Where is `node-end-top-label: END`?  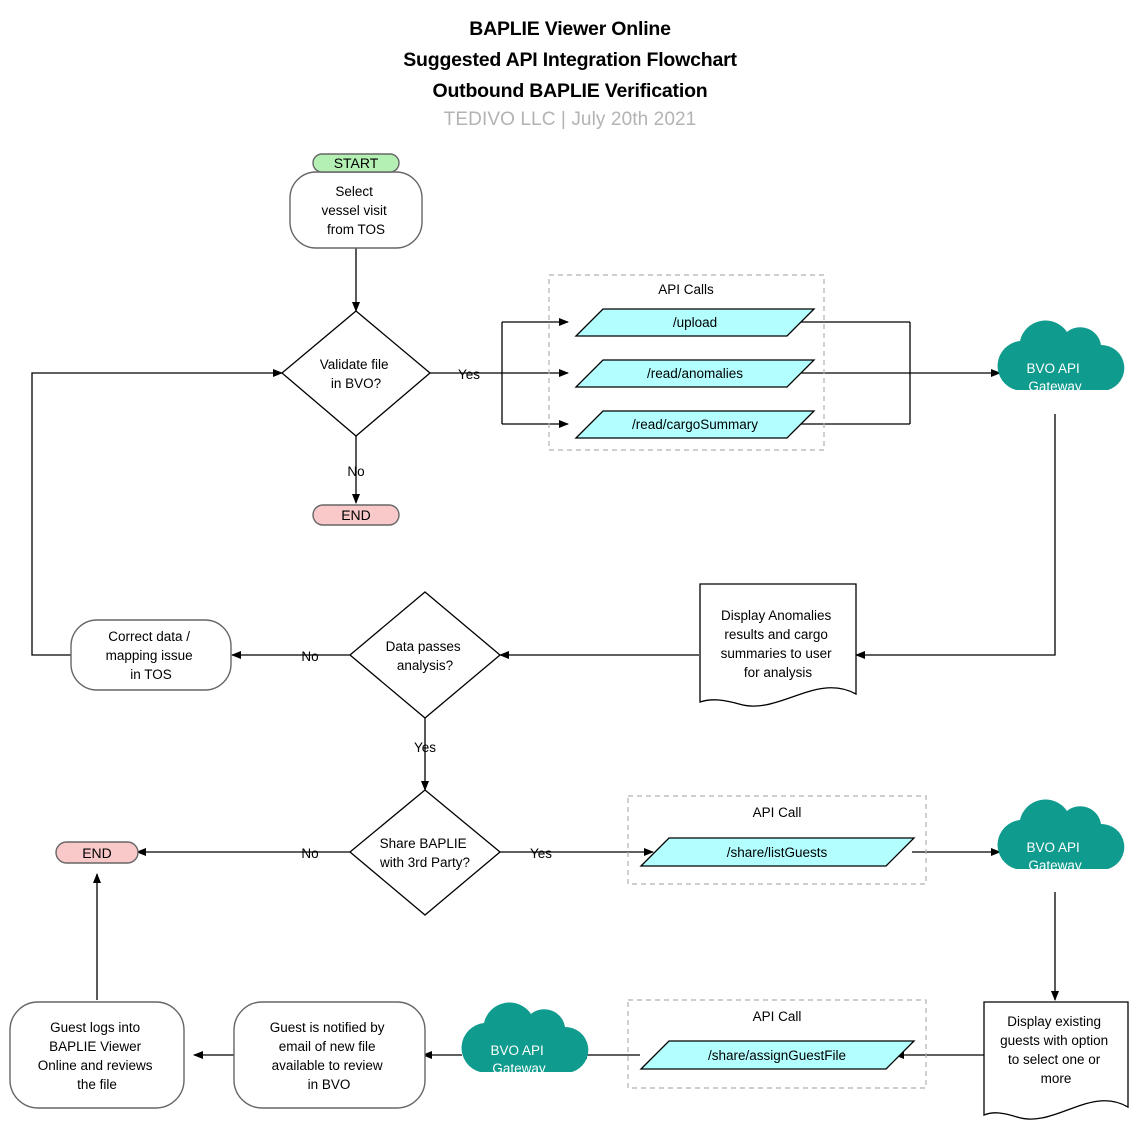 node-end-top-label: END is located at coordinates (356, 515).